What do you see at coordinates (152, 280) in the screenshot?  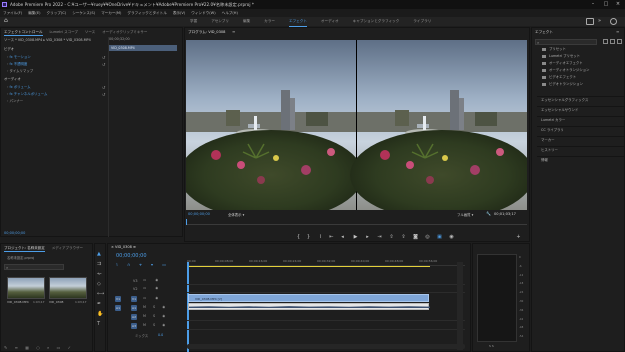 I see `track-v3-controls: ▭ ◉` at bounding box center [152, 280].